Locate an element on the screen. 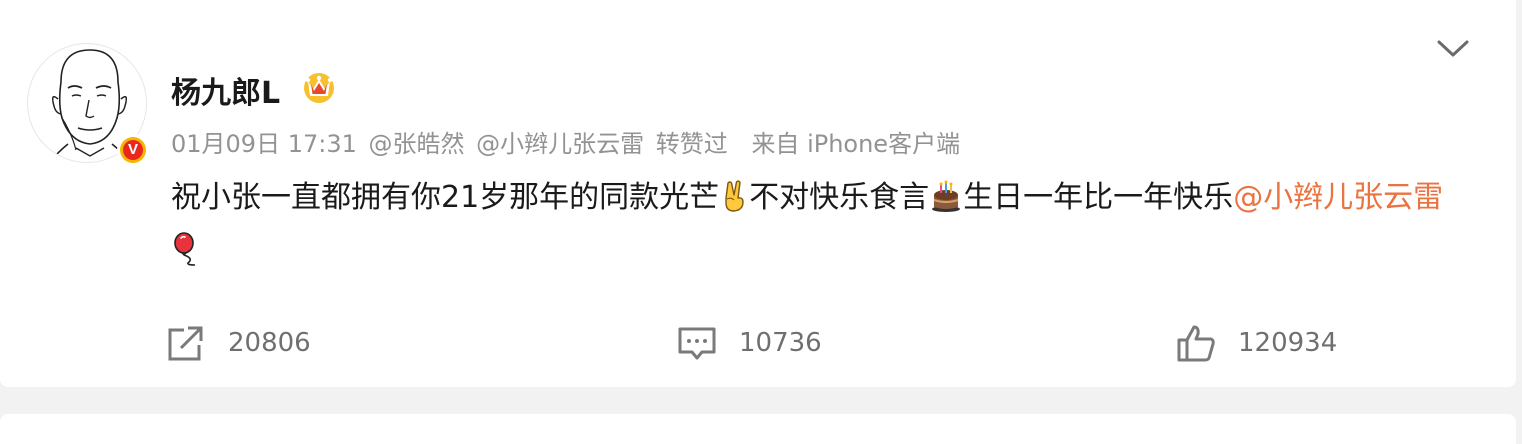 The width and height of the screenshot is (1522, 444). content-text-2: 不对快乐食言 is located at coordinates (839, 197).